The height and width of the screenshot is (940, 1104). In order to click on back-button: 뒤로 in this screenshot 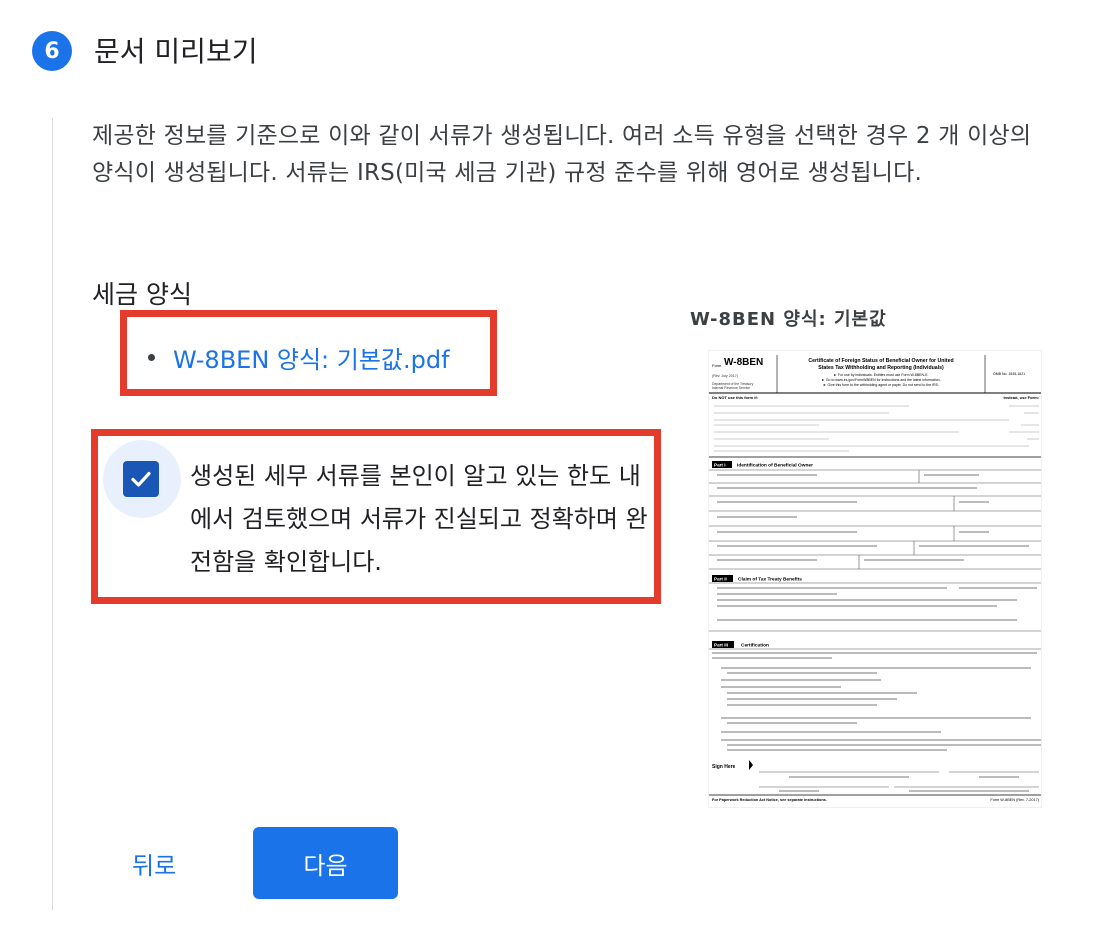, I will do `click(154, 863)`.